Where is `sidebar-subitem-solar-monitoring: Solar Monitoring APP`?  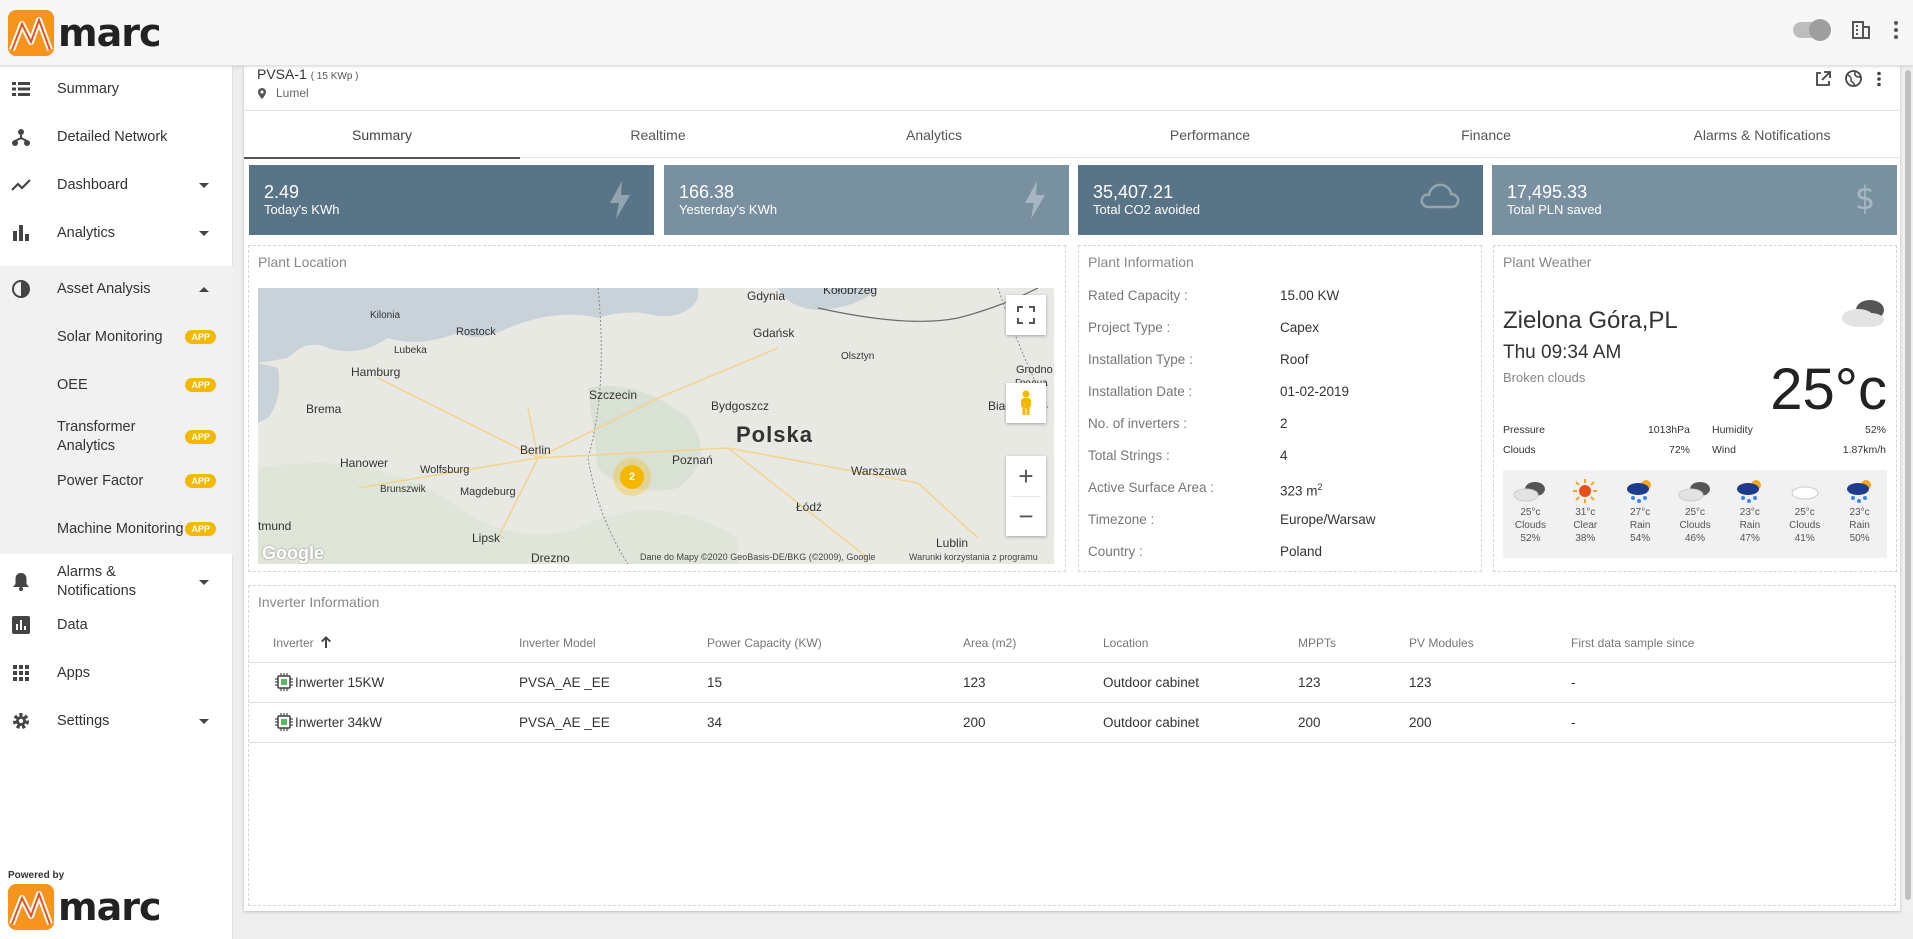 sidebar-subitem-solar-monitoring: Solar Monitoring APP is located at coordinates (116, 337).